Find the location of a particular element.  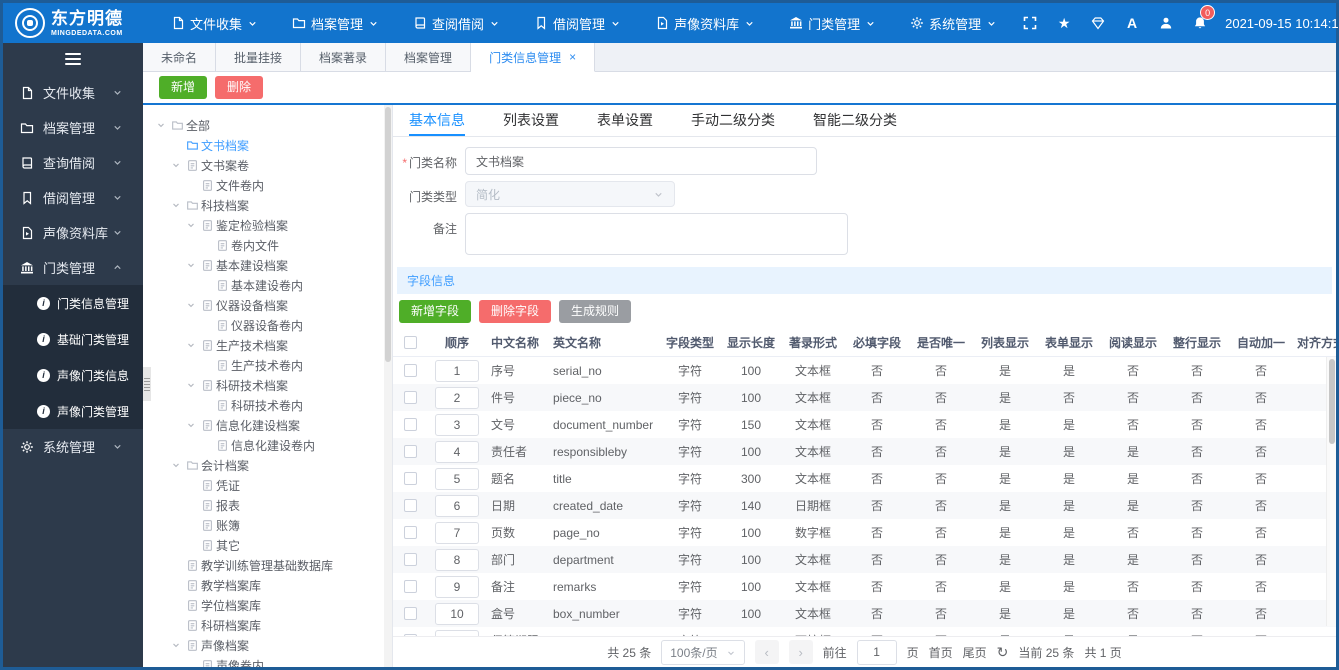

tree-node: 教学训练管理基础数据库 is located at coordinates (267, 565).